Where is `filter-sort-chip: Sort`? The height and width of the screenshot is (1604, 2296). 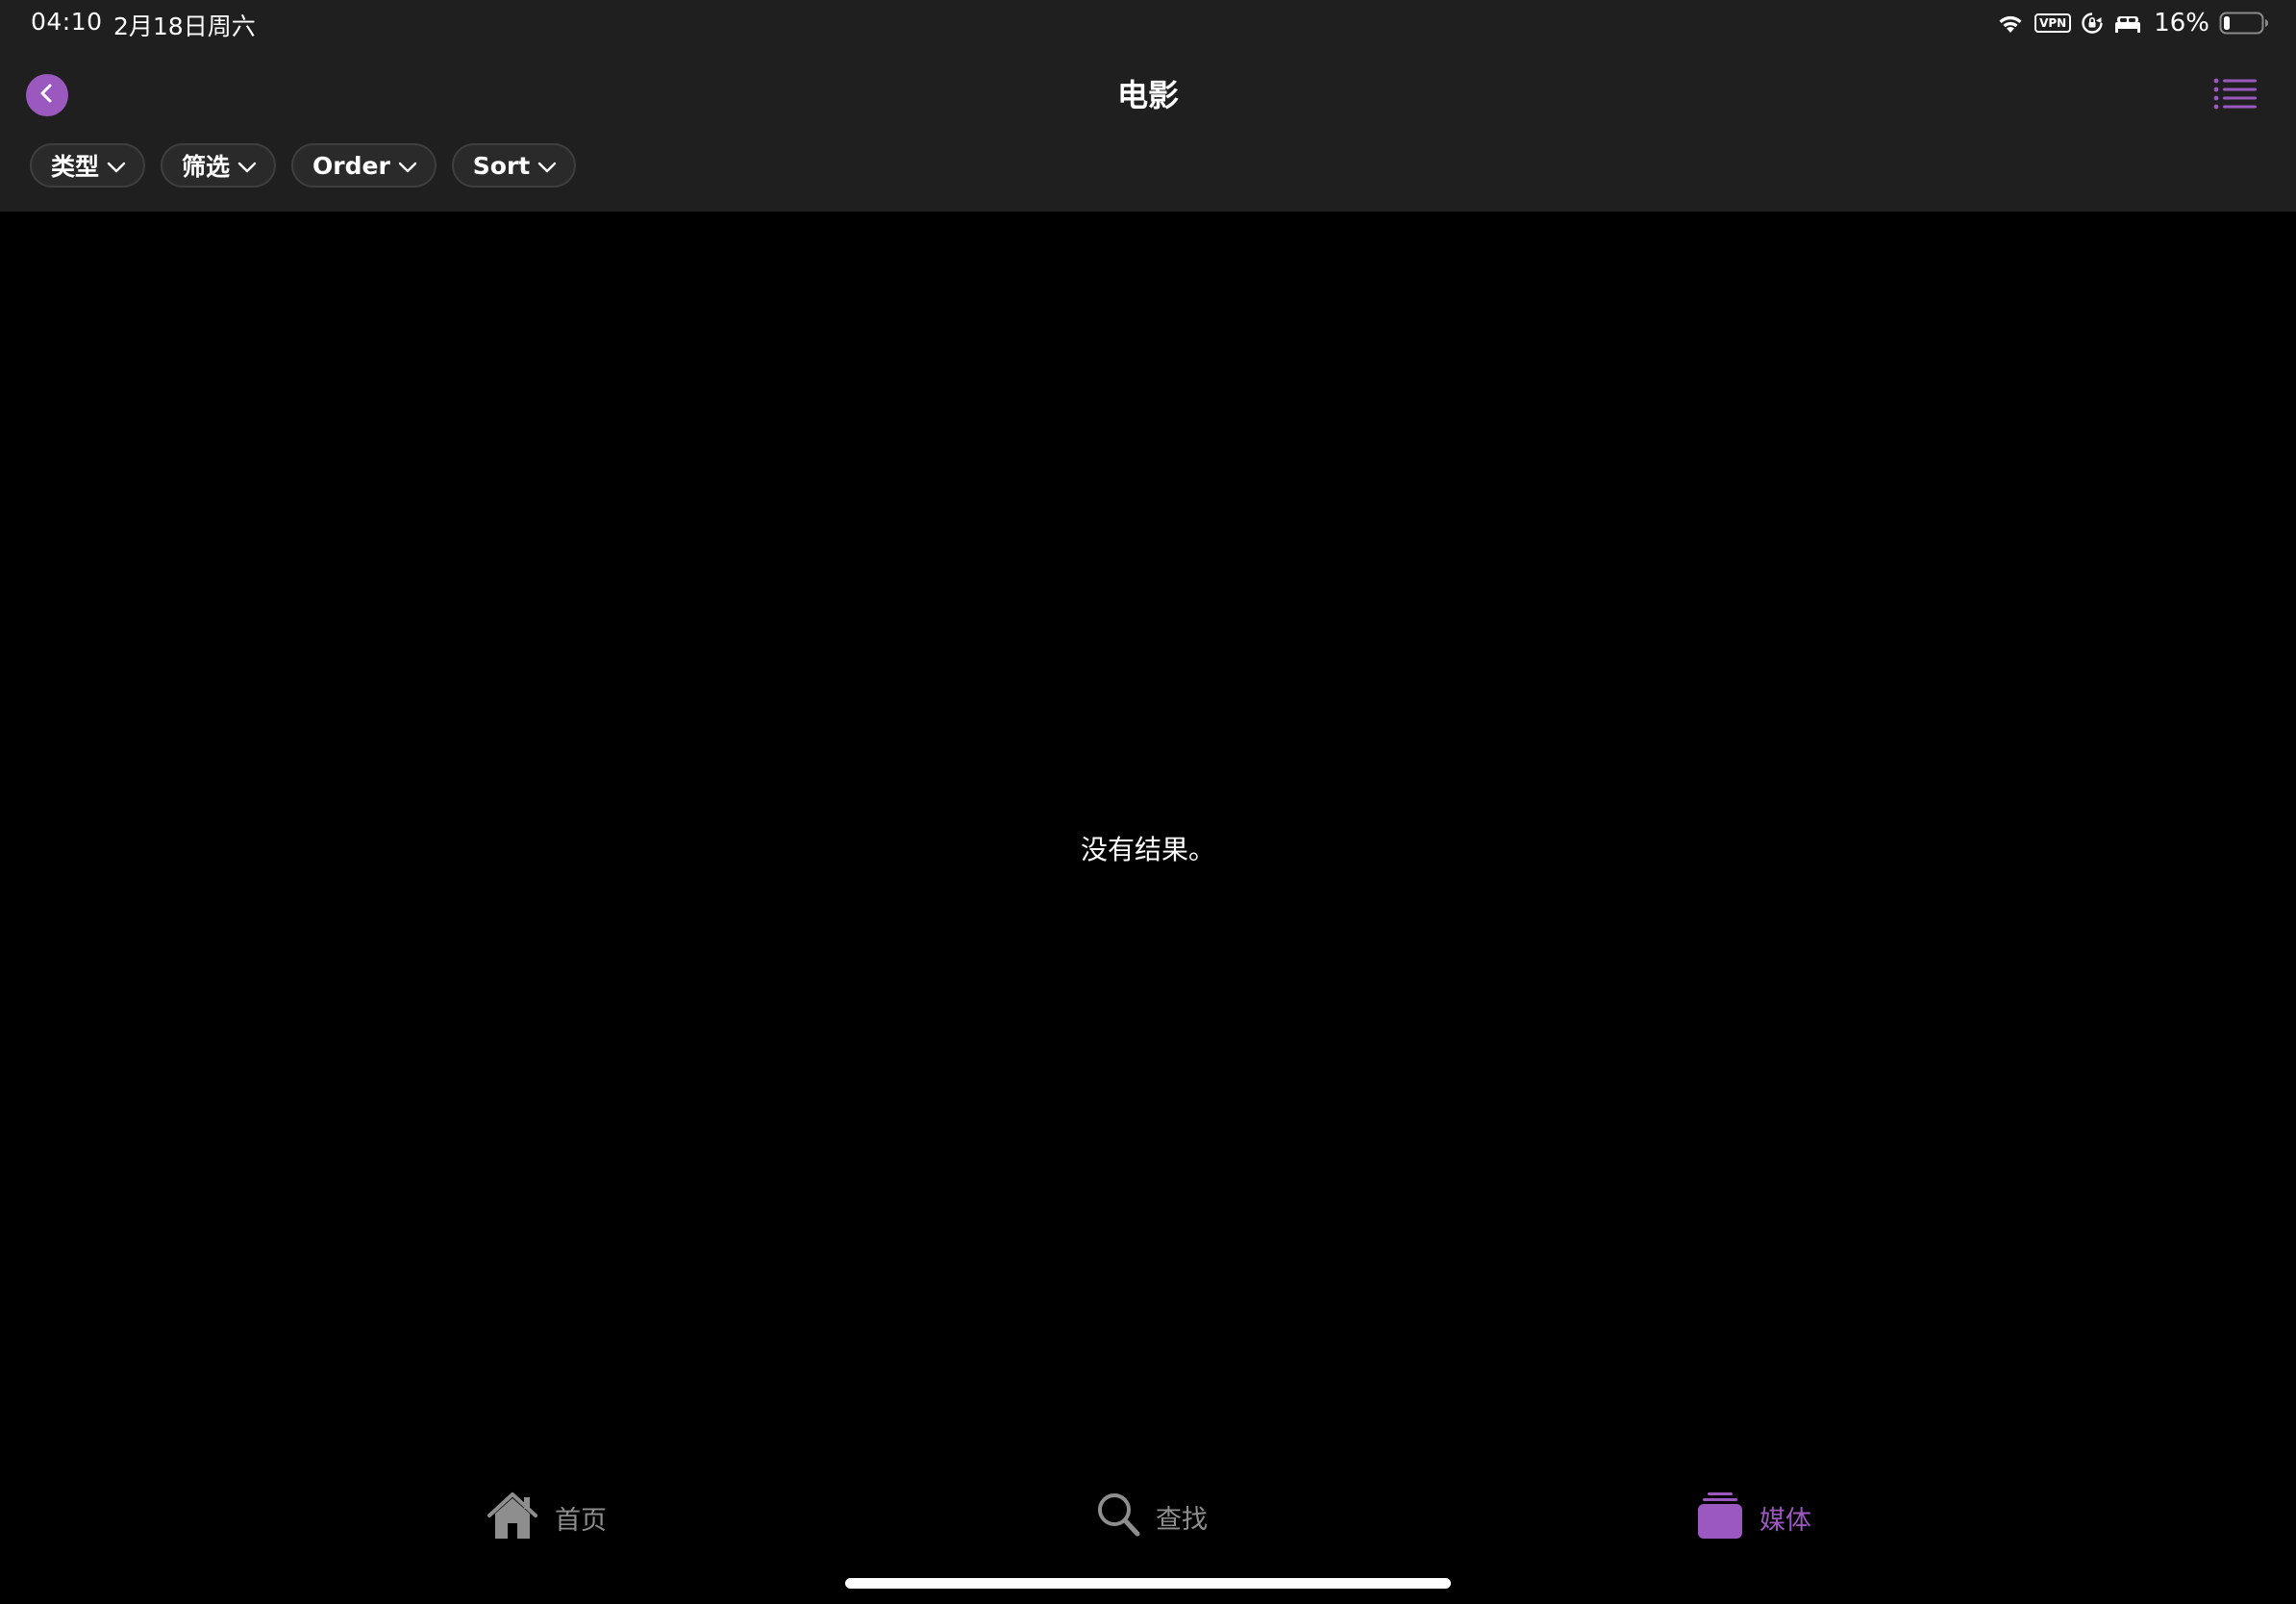
filter-sort-chip: Sort is located at coordinates (514, 165).